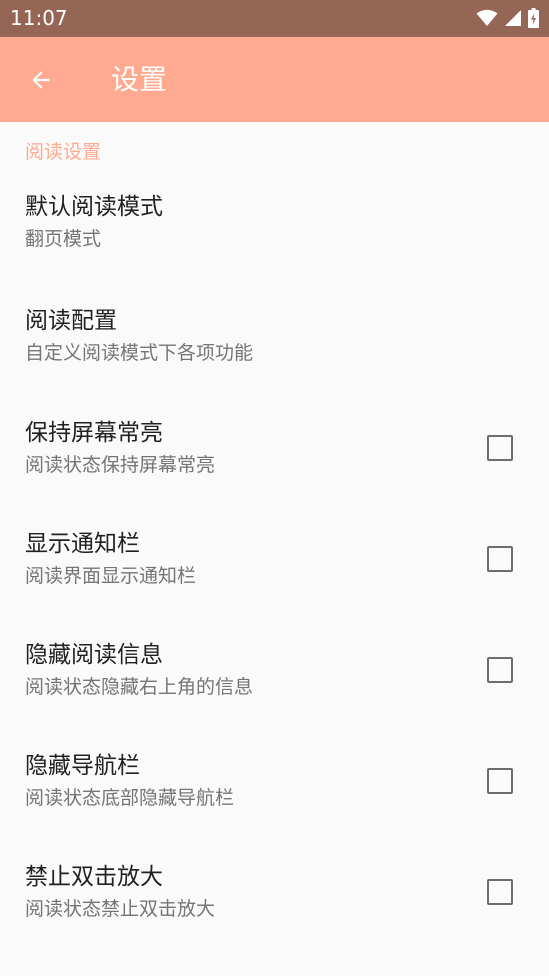 The image size is (549, 976). I want to click on pref-default-read-mode: 默认阅读模式 翻页模式, so click(274, 223).